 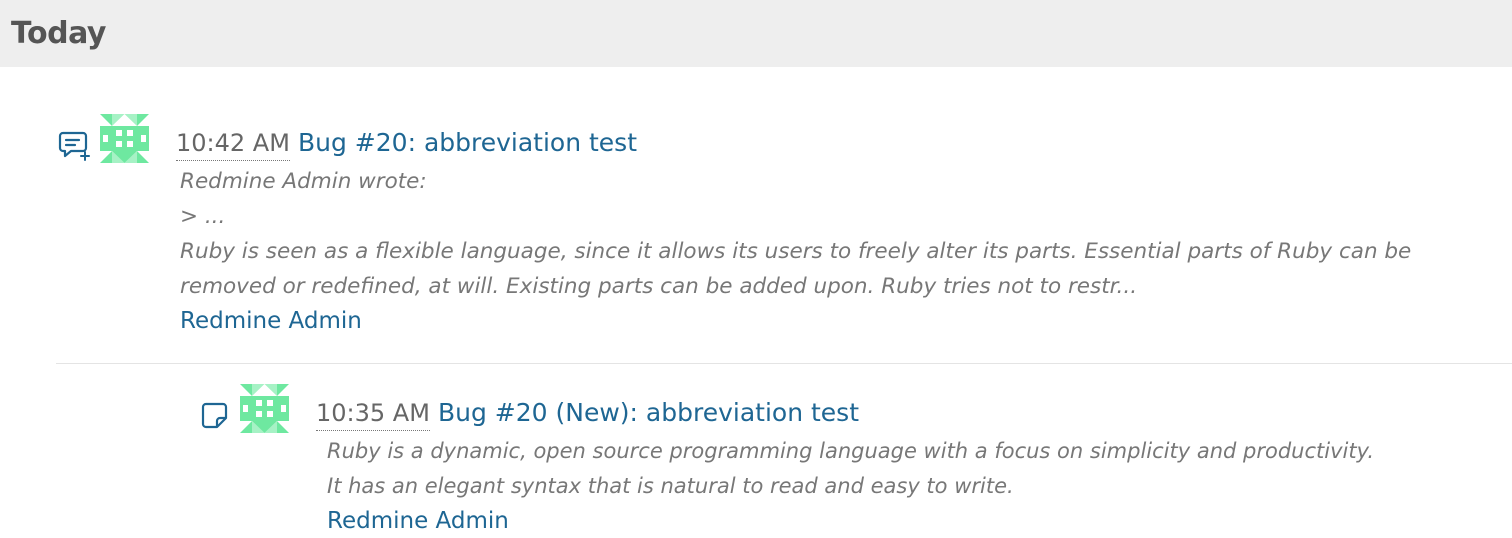 I want to click on issue-note-icon, so click(x=214, y=415).